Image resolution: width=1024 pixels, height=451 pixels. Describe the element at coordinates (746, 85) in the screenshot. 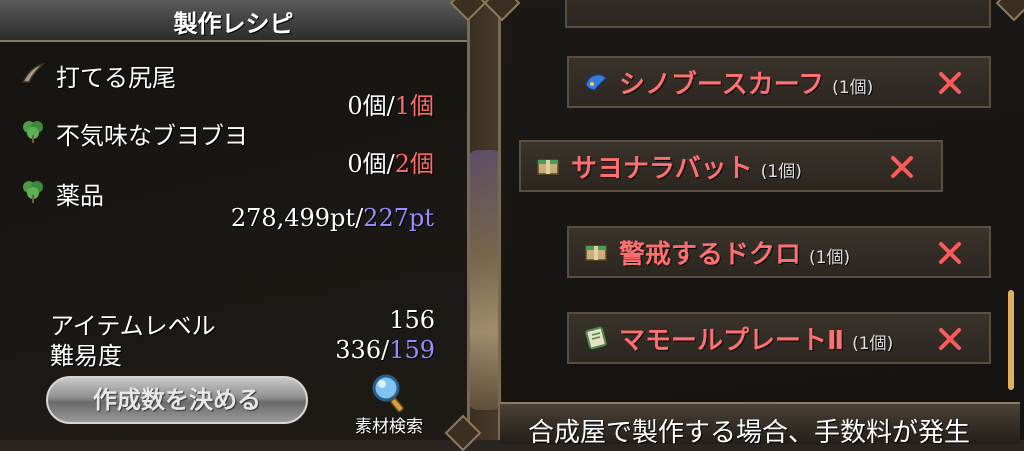

I see `item-name: シノブースカーフ (1個)` at that location.